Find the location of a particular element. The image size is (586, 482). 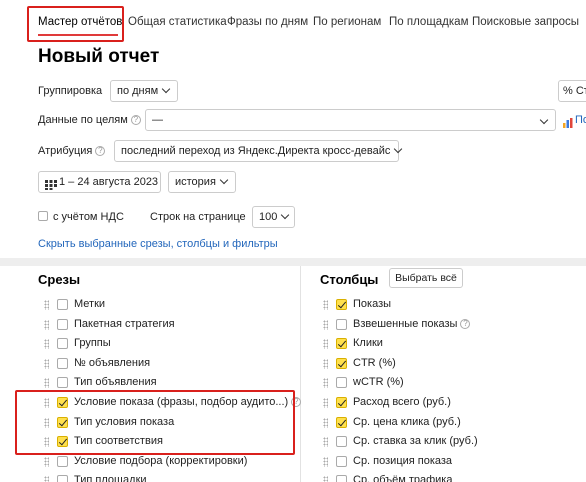

item-label: Показы is located at coordinates (372, 304).